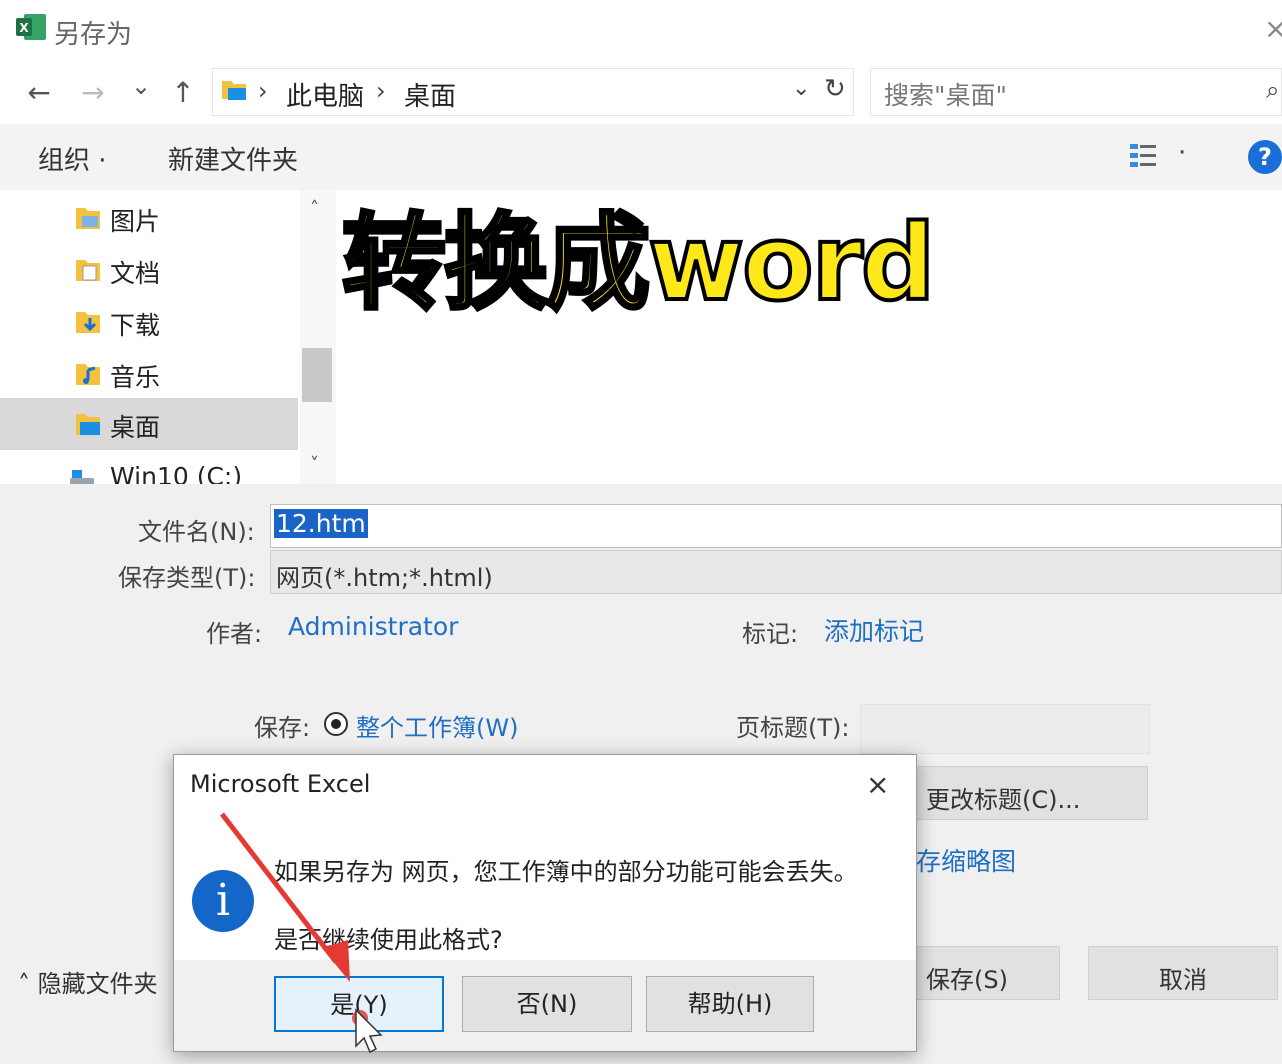  I want to click on svg-text: X, so click(24, 28).